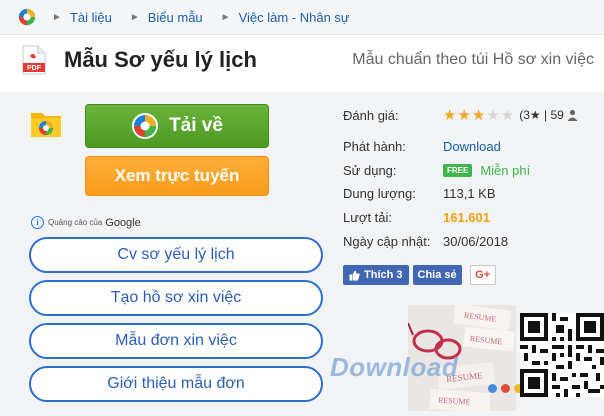 The width and height of the screenshot is (604, 416). Describe the element at coordinates (196, 125) in the screenshot. I see `download-button-label: Tải về` at that location.